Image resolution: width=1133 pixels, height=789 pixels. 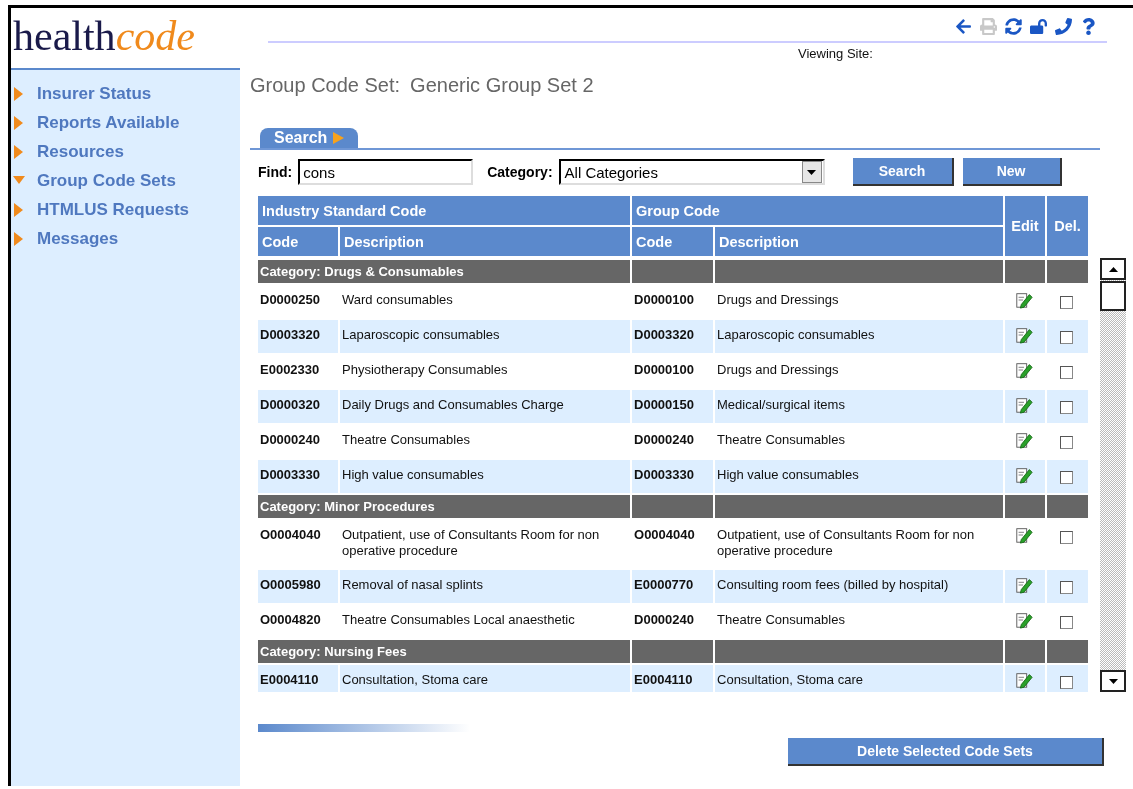 What do you see at coordinates (125, 209) in the screenshot?
I see `sidebar-item: HTMLUS Requests` at bounding box center [125, 209].